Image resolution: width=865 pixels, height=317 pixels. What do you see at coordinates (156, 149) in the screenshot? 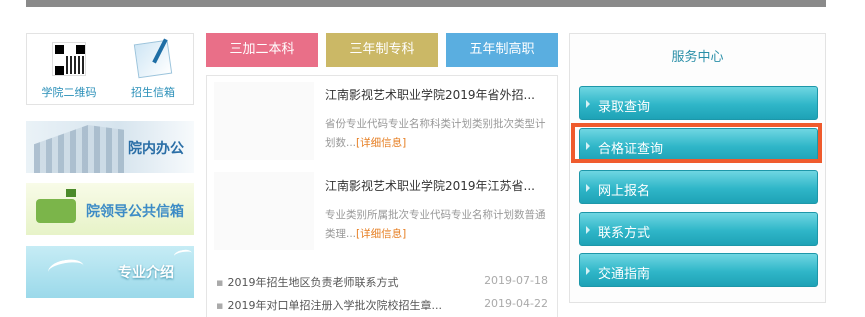
I see `promo-label: 院内办公` at bounding box center [156, 149].